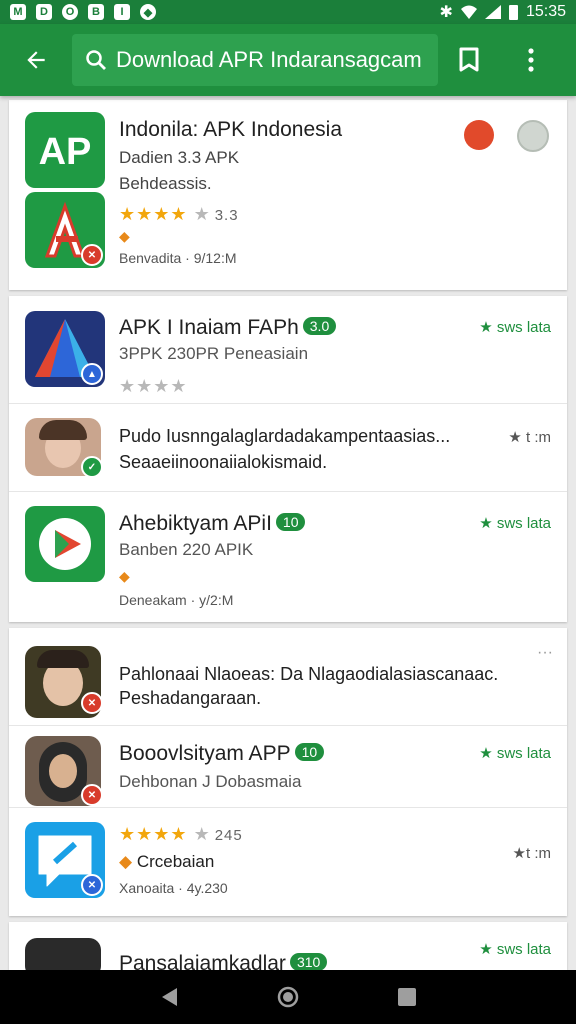 The width and height of the screenshot is (576, 1024). I want to click on bookmark-icon, so click(469, 59).